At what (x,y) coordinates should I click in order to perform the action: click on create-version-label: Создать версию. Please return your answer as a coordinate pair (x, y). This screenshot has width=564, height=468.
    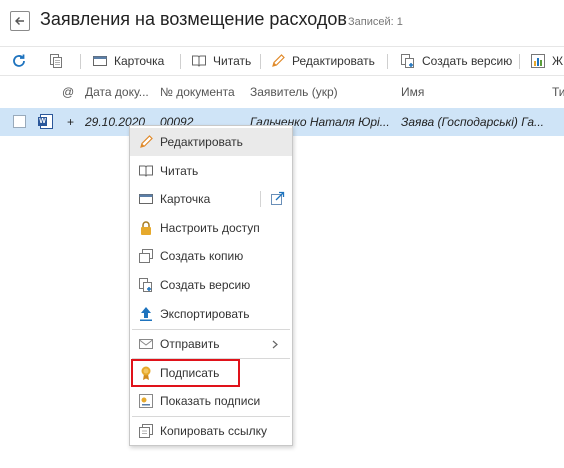
    Looking at the image, I should click on (467, 61).